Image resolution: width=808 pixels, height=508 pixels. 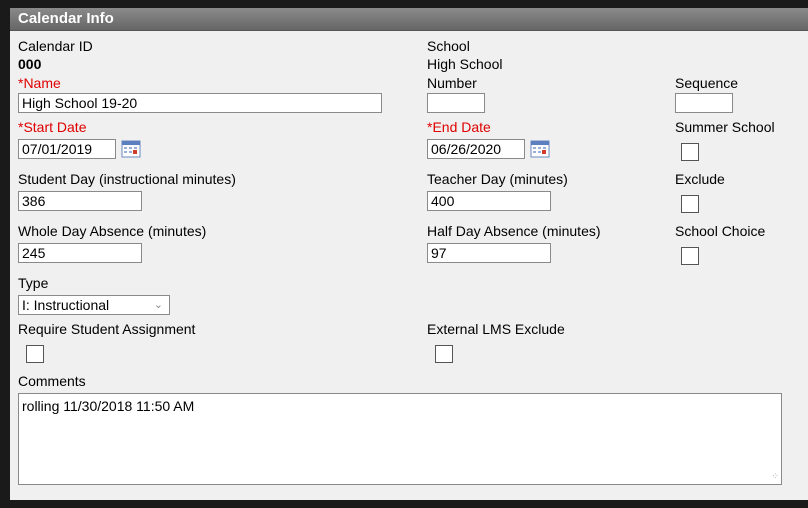 I want to click on number-input, so click(x=456, y=103).